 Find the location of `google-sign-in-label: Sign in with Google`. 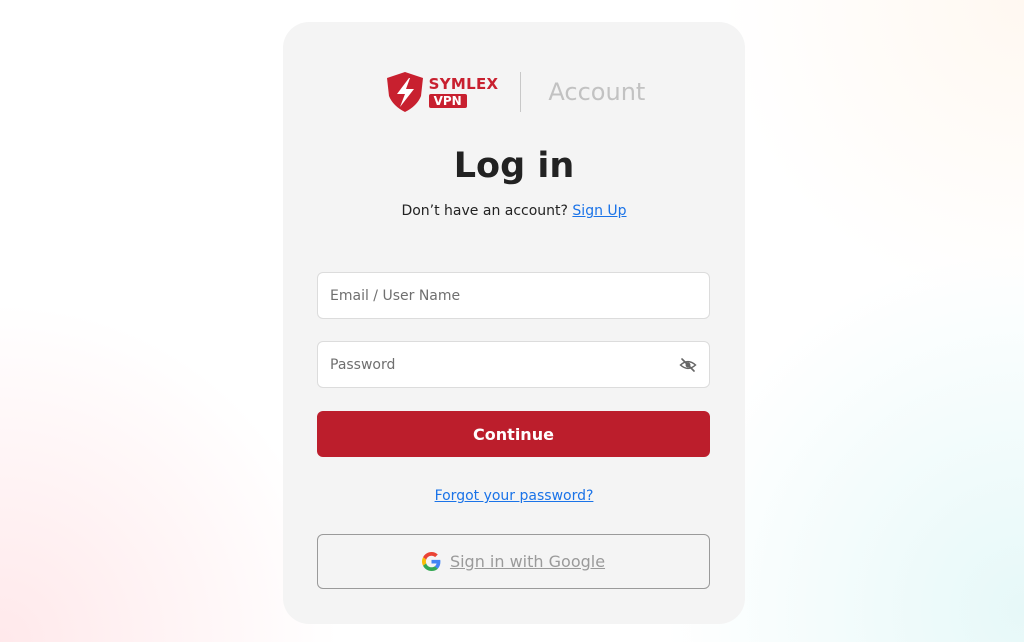

google-sign-in-label: Sign in with Google is located at coordinates (527, 561).